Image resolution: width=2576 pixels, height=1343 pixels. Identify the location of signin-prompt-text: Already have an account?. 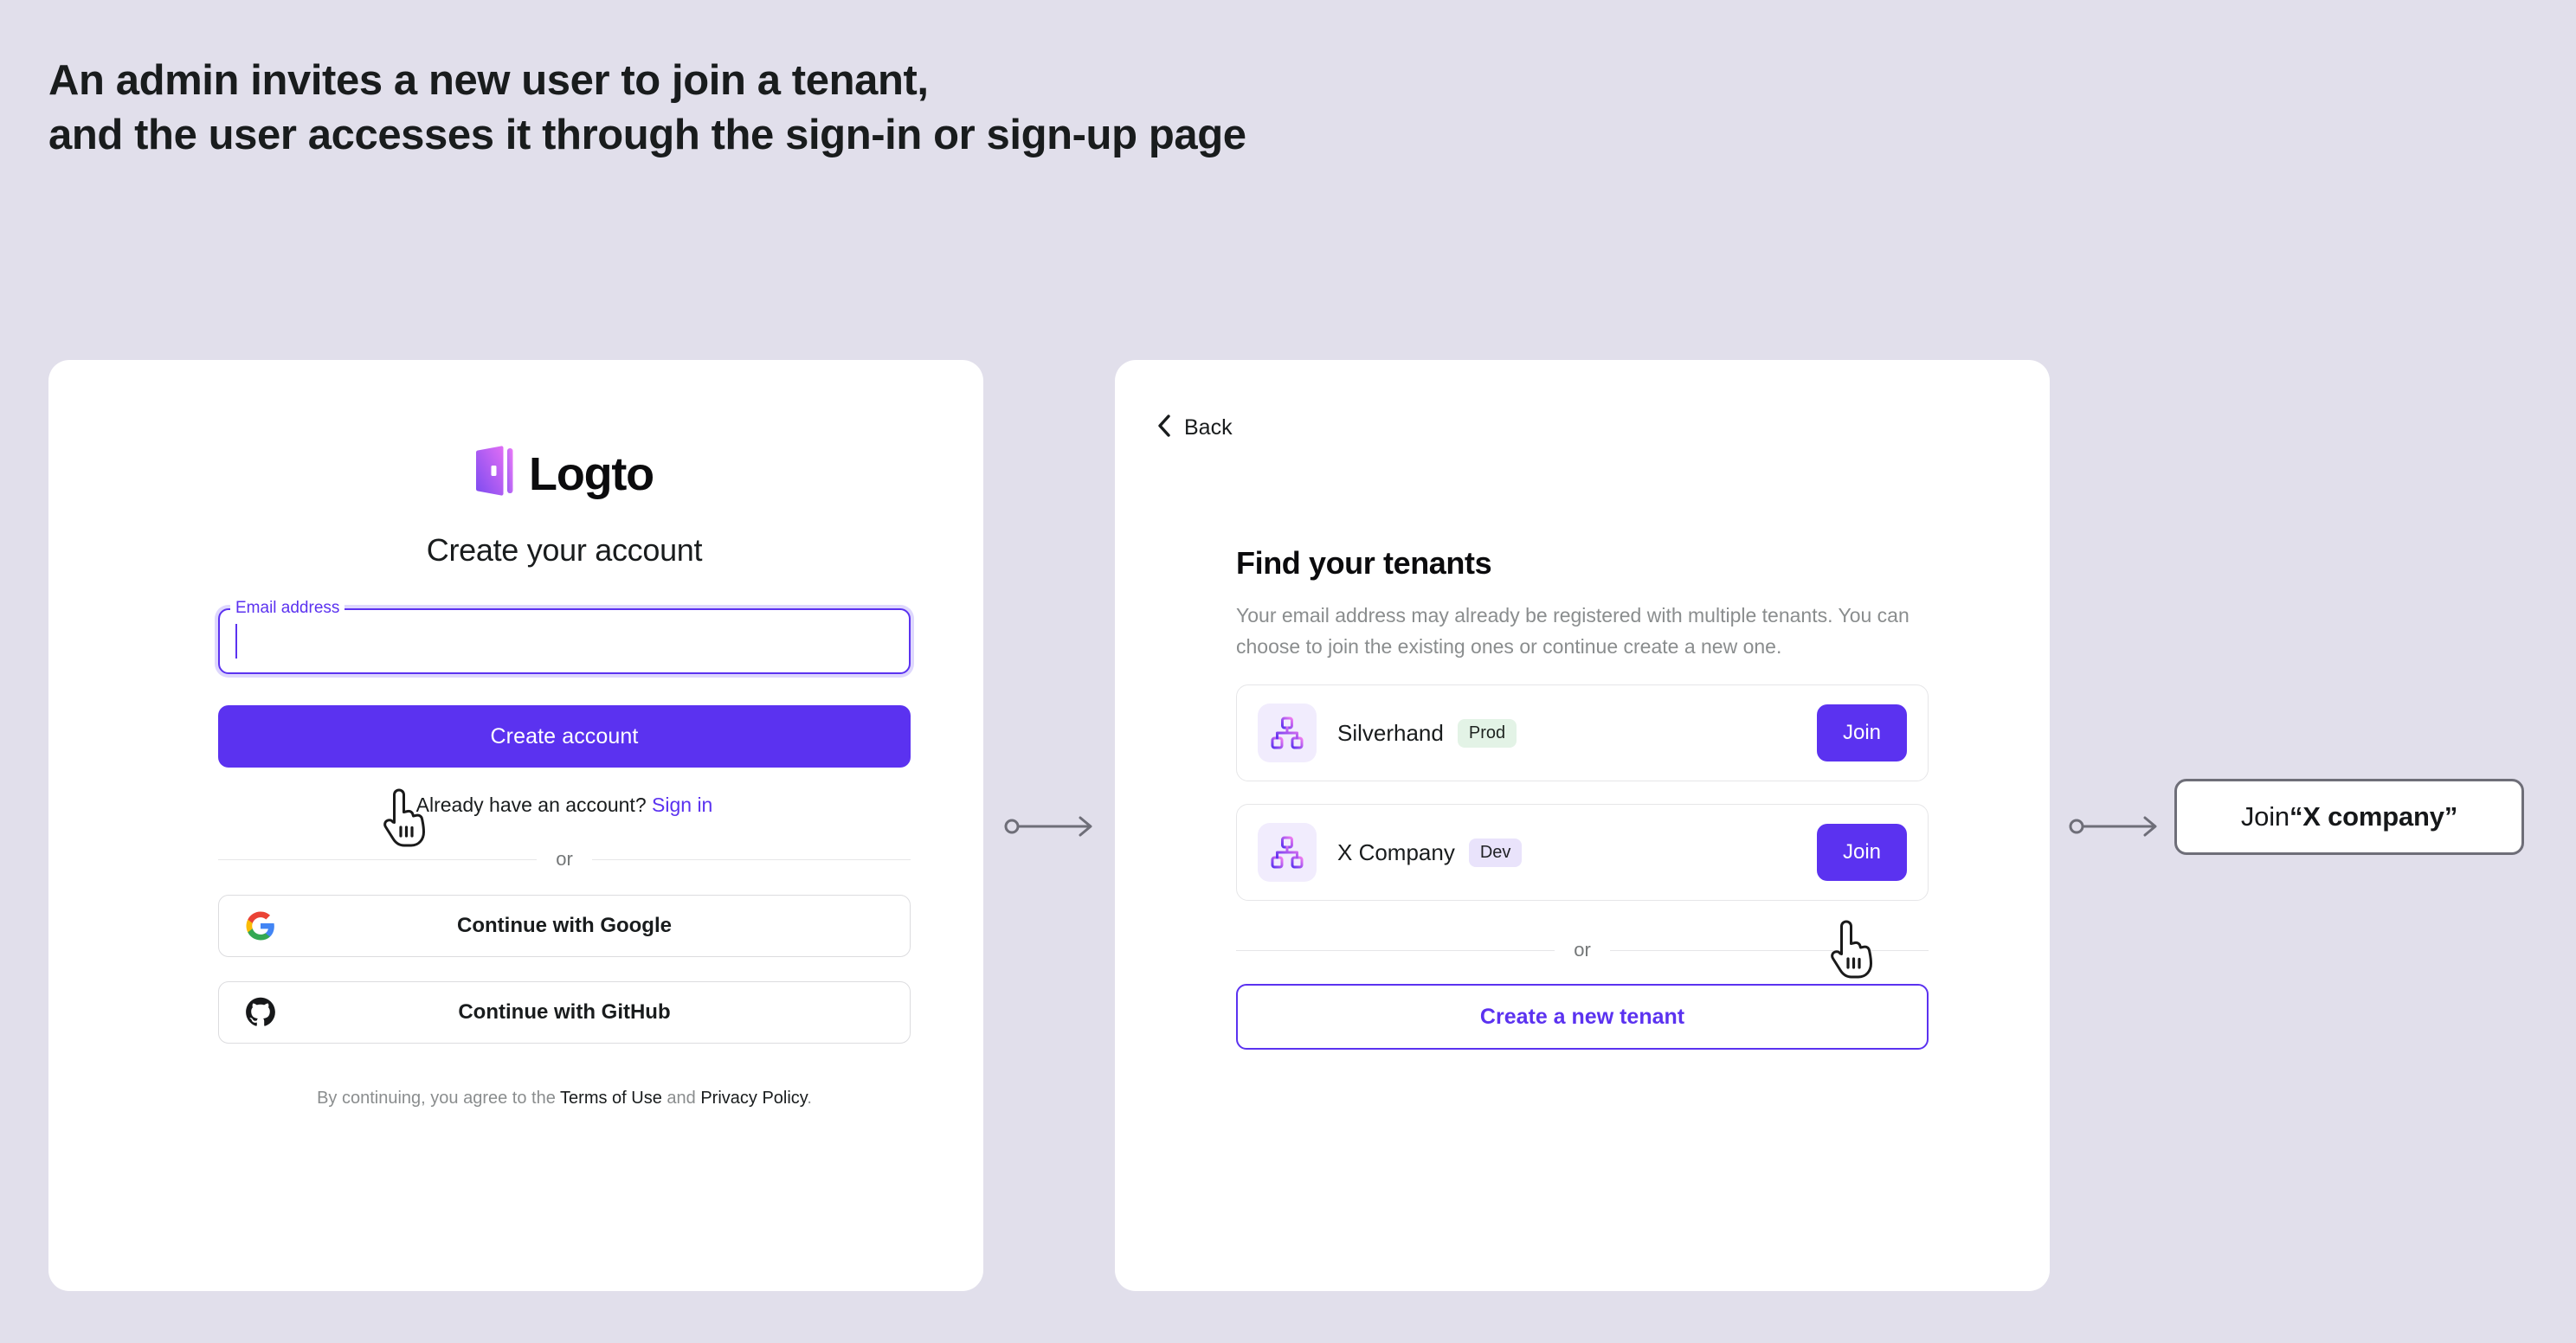
(531, 805).